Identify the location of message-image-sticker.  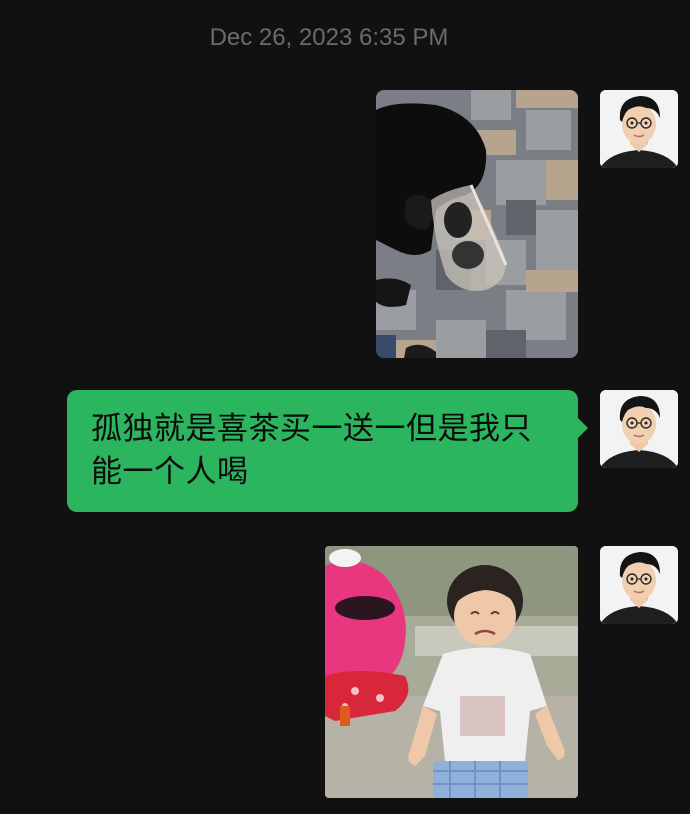
(451, 672).